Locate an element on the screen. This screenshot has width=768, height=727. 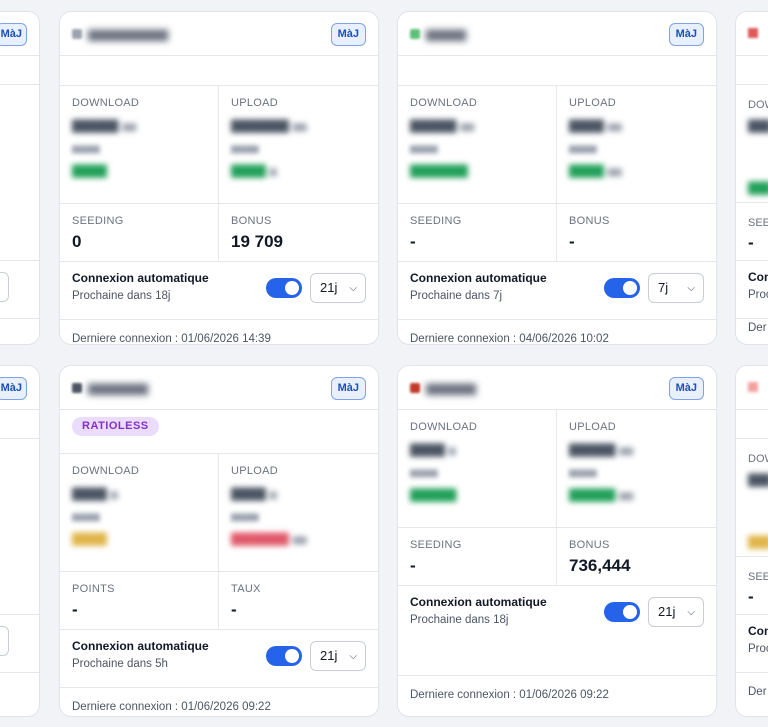
download-cell: DOWNLOAD ▆▆▆▆ ▆▆ ▆▆▆▆ ▆▆▆▆▆ is located at coordinates (477, 145).